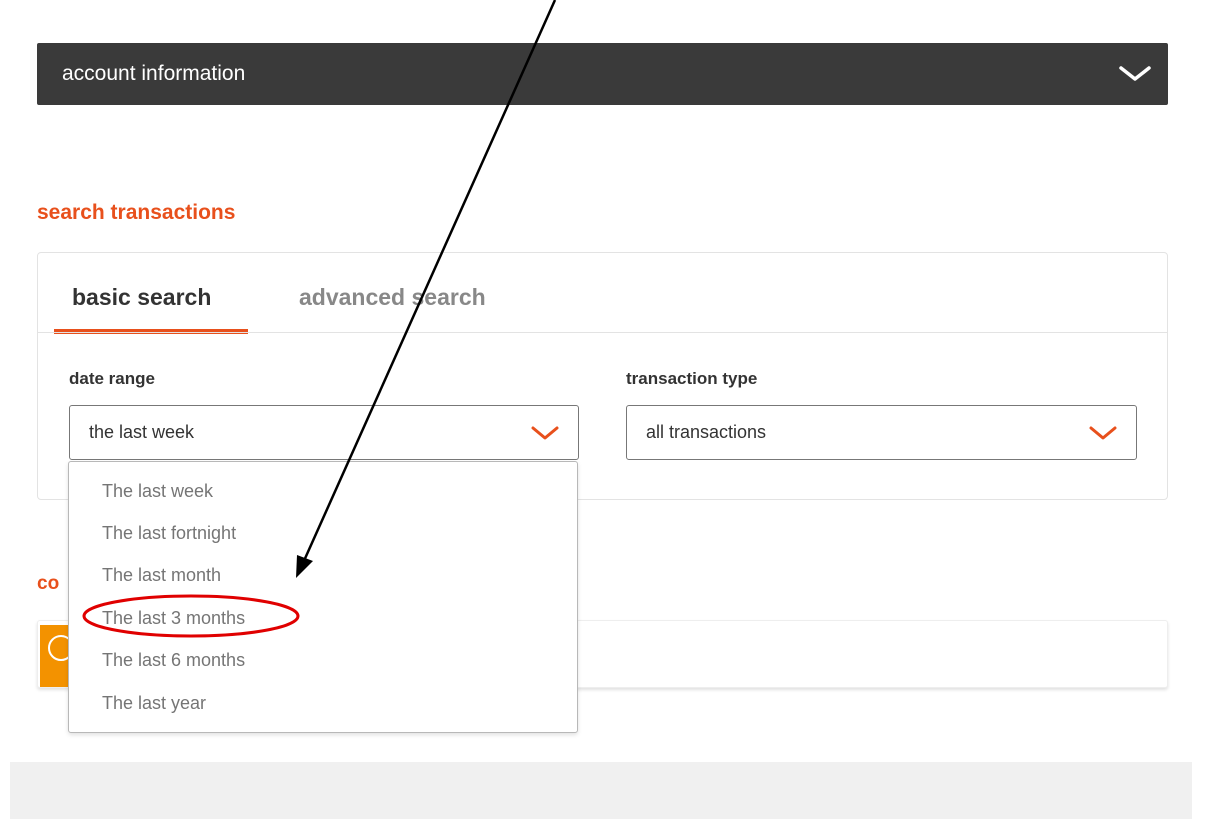  Describe the element at coordinates (161, 575) in the screenshot. I see `date-range-option: The last month` at that location.